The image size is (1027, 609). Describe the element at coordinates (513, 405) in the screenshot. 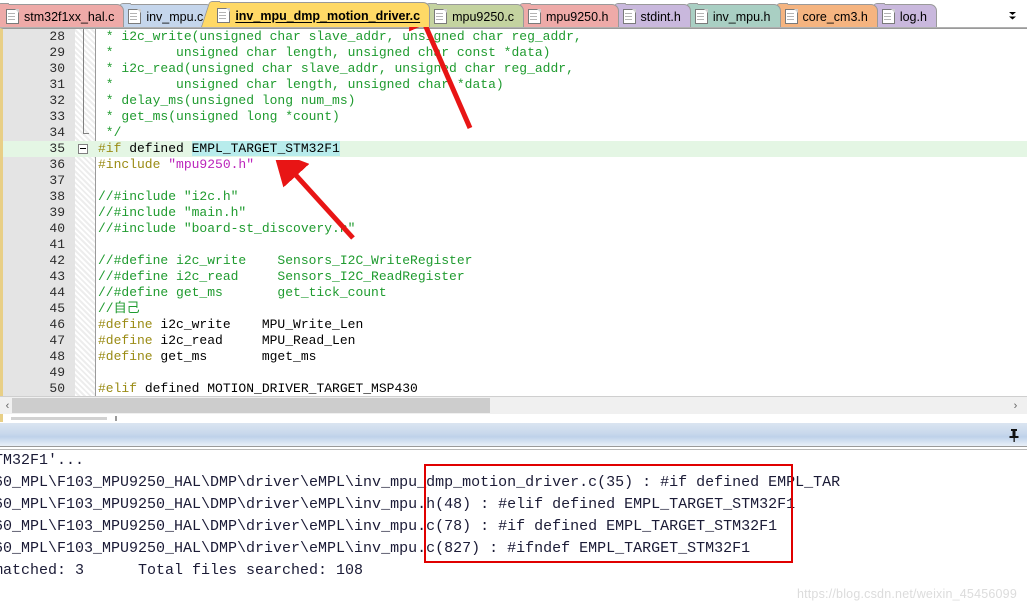

I see `editor-horizontal-scrollbar: ‹ ›` at that location.